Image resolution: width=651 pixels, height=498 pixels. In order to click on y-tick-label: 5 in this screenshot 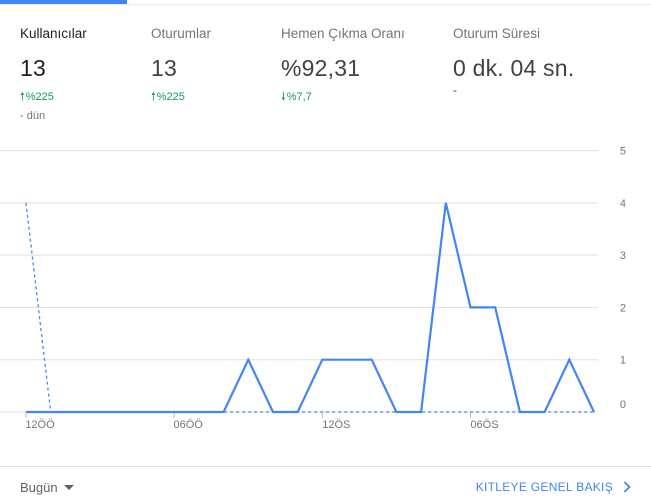, I will do `click(623, 152)`.